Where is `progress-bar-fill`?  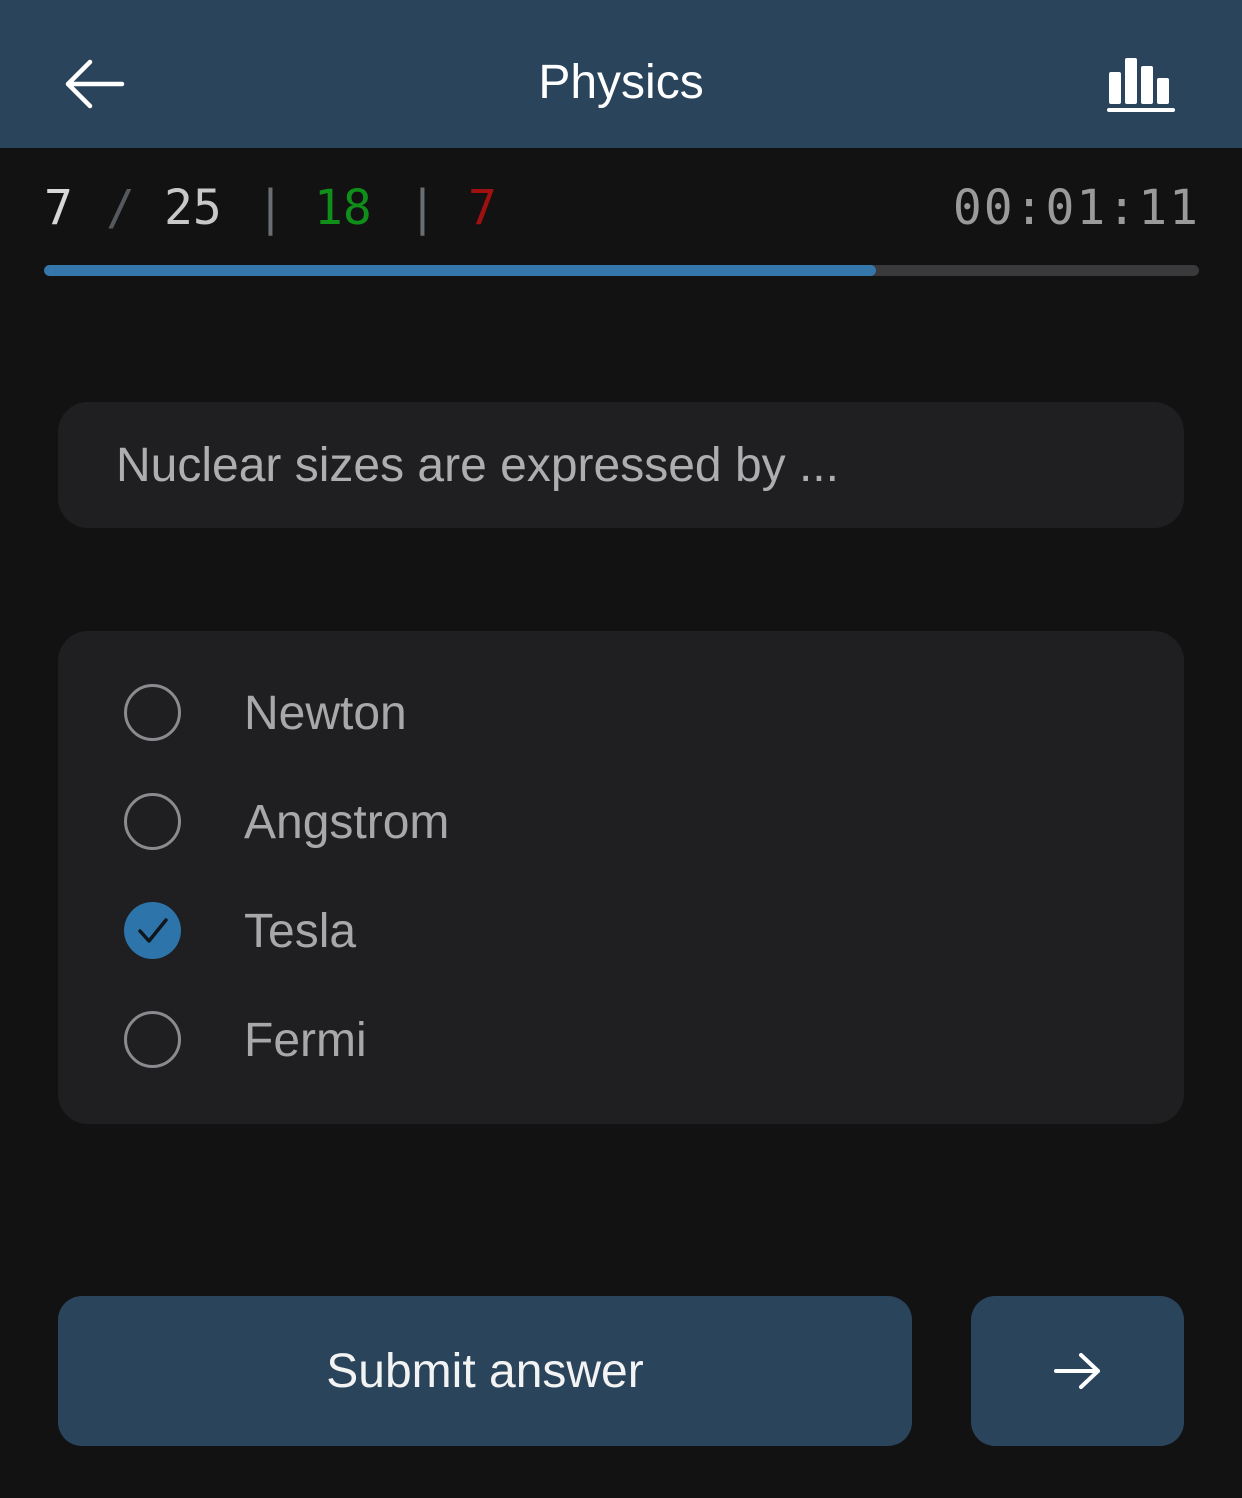
progress-bar-fill is located at coordinates (460, 270).